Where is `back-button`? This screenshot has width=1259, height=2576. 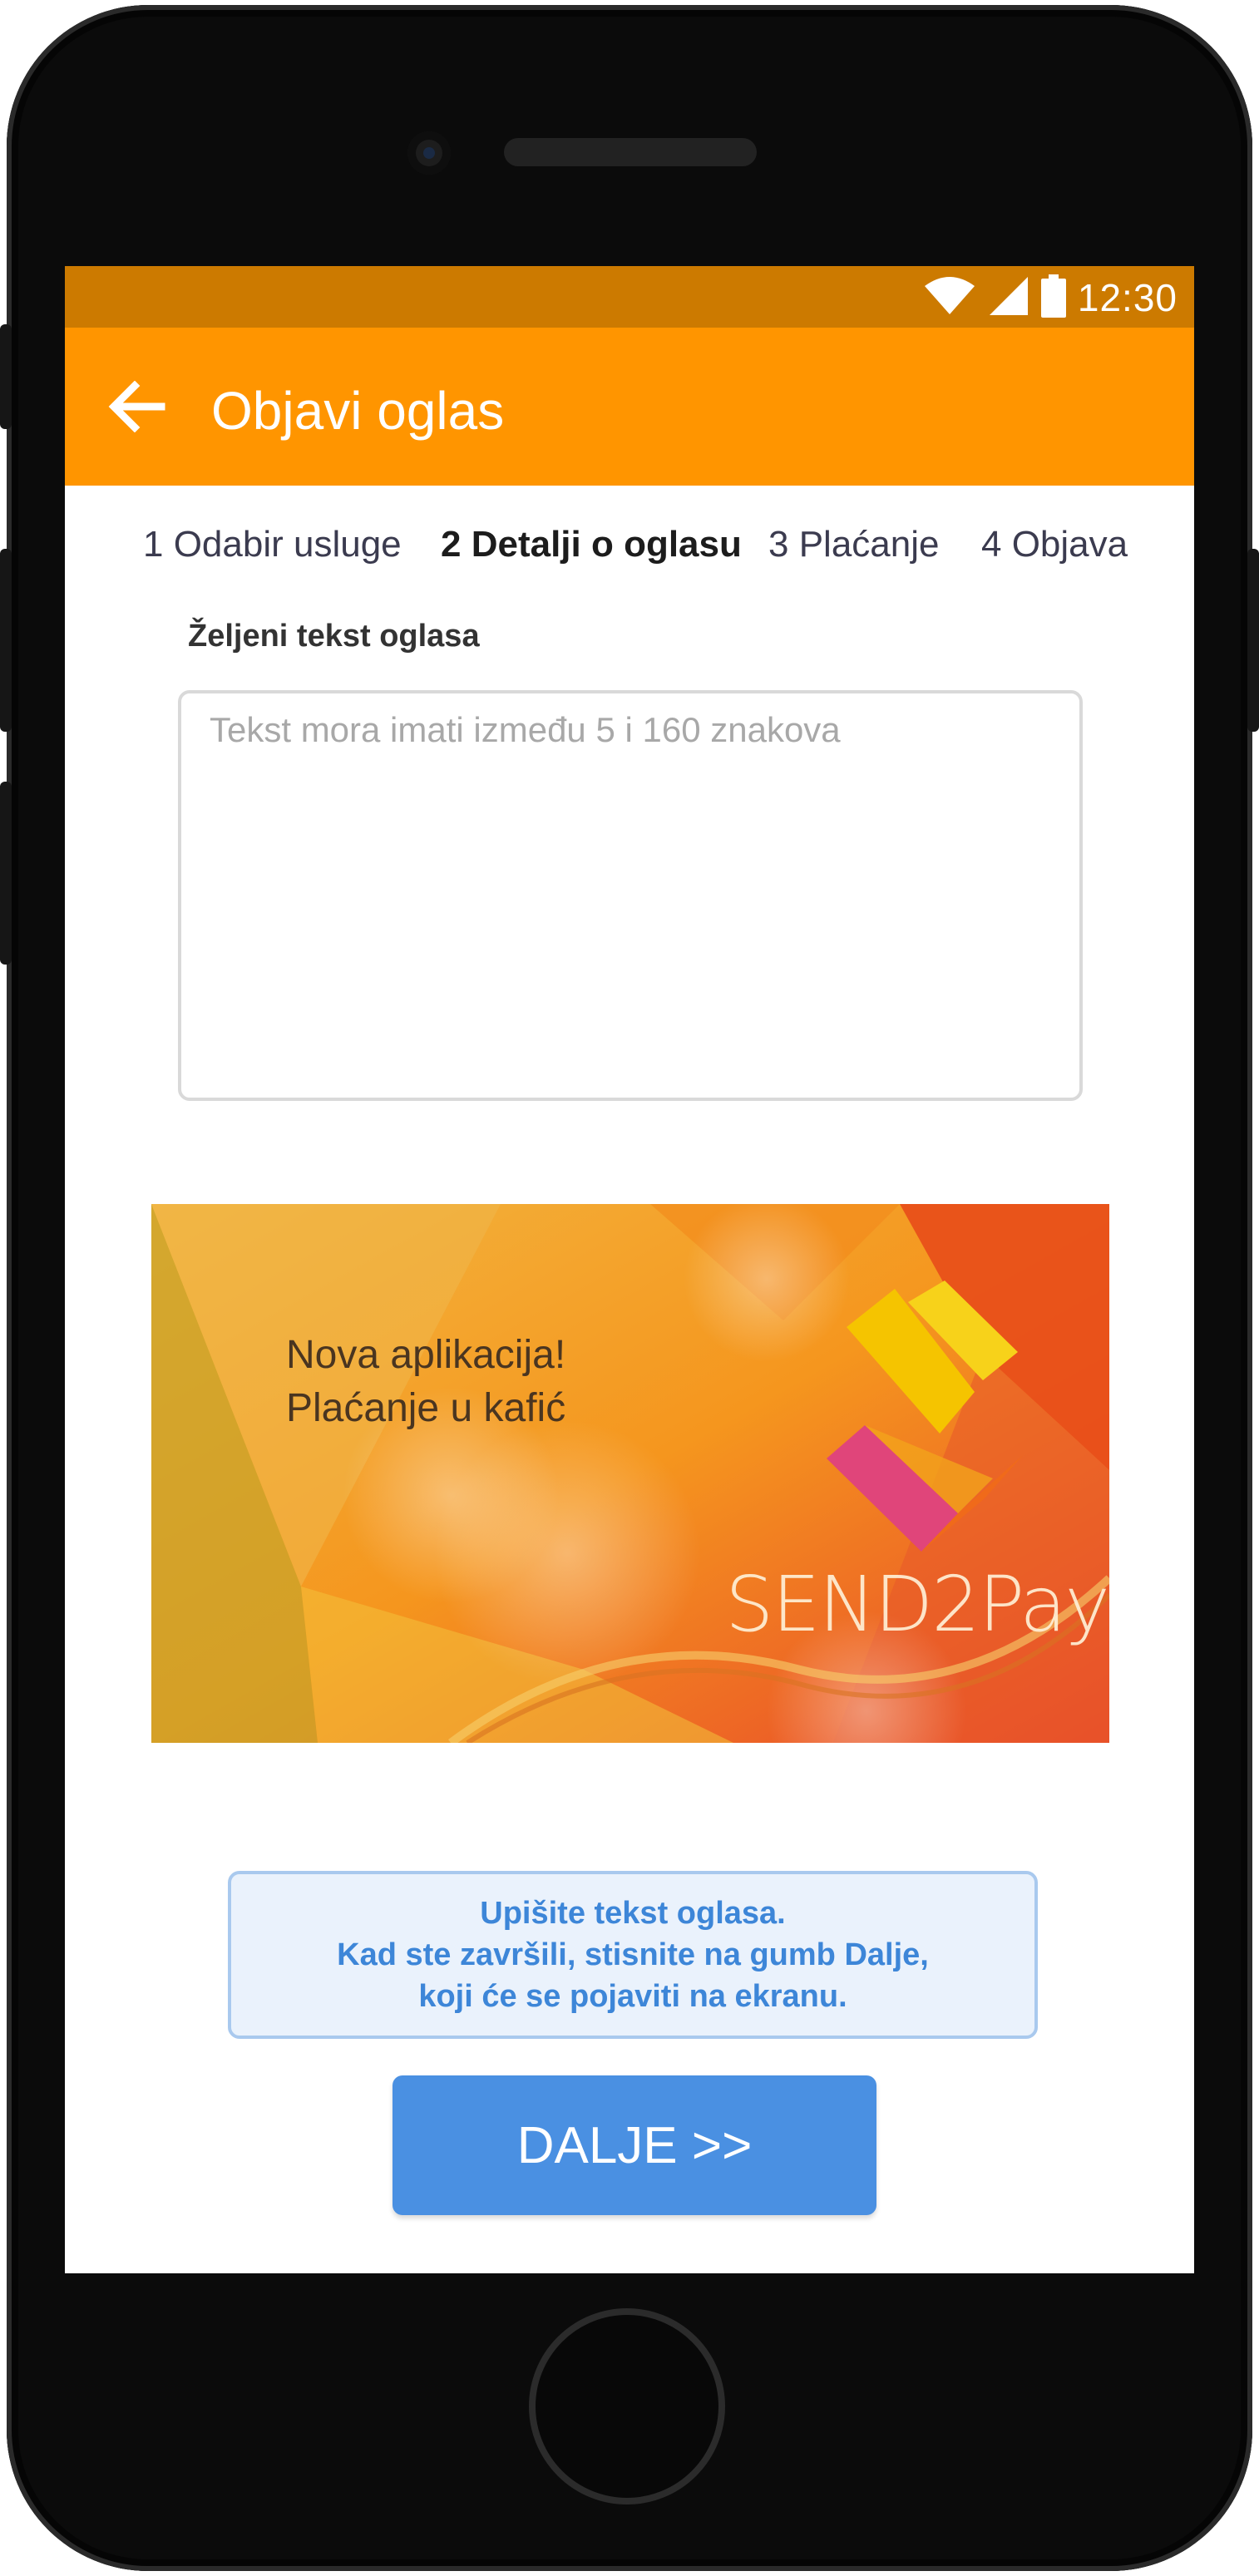
back-button is located at coordinates (137, 408).